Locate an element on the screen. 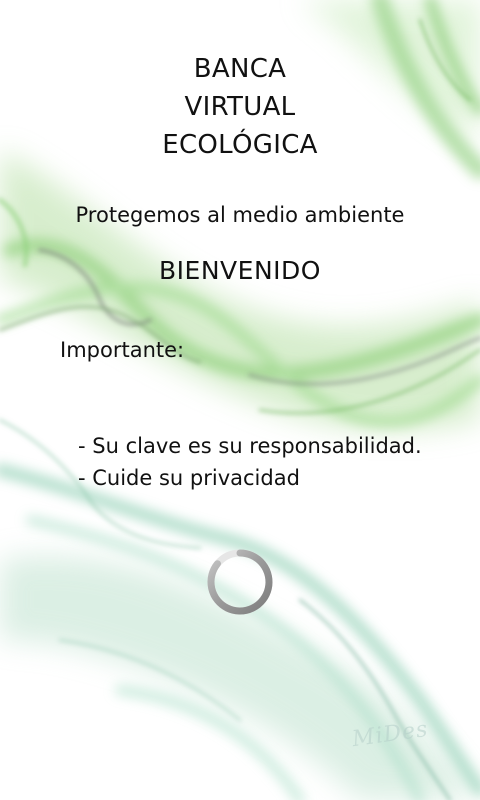  important-label: Importante: is located at coordinates (122, 350).